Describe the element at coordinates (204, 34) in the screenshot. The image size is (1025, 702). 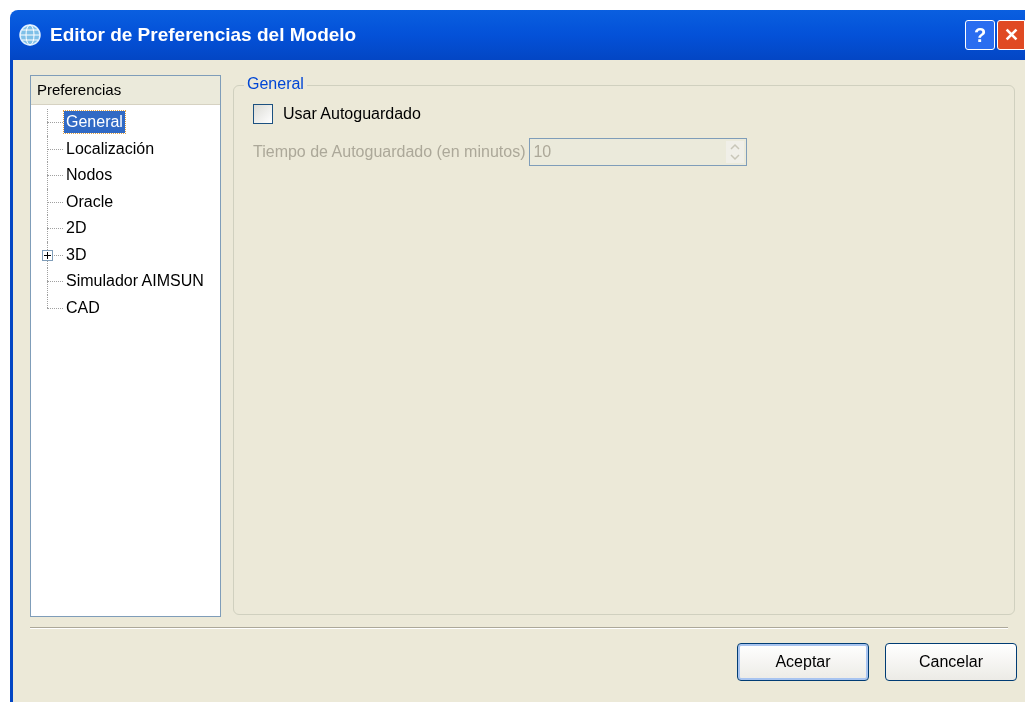
I see `window-title: Editor de Preferencias del Modelo` at that location.